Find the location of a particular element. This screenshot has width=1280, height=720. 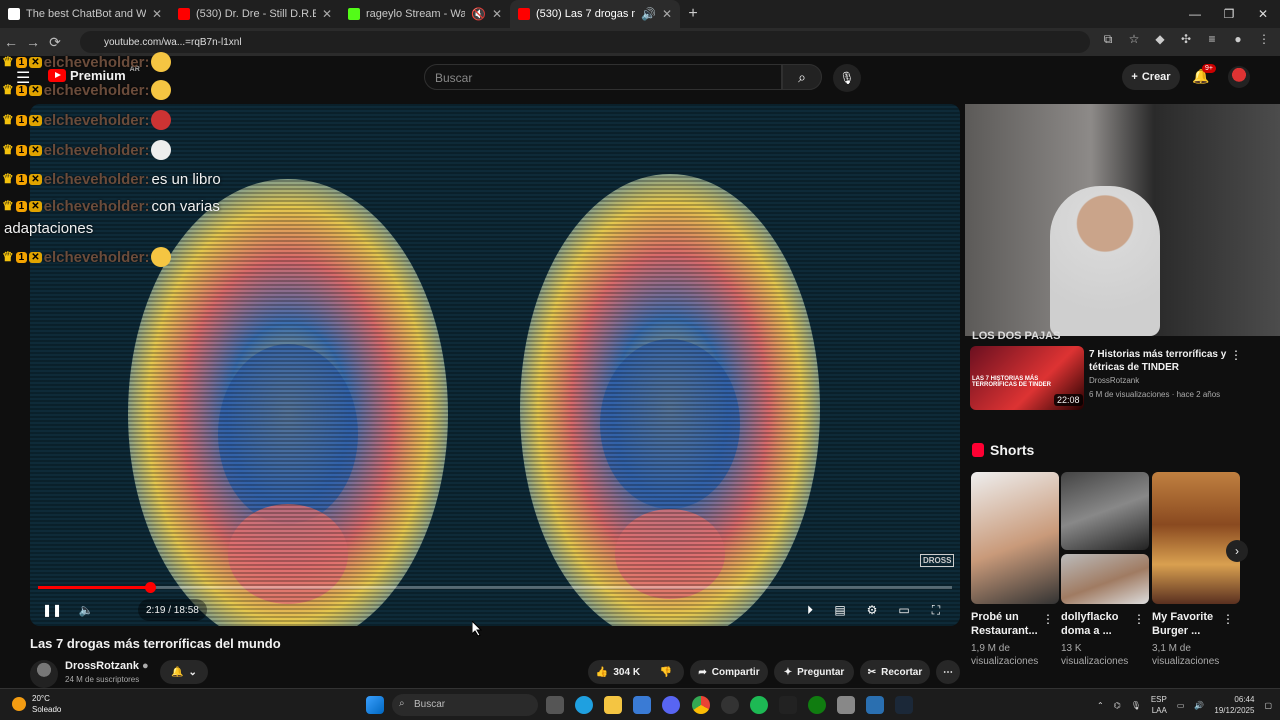

gift-badge-icon: ✕ is located at coordinates (35, 206).